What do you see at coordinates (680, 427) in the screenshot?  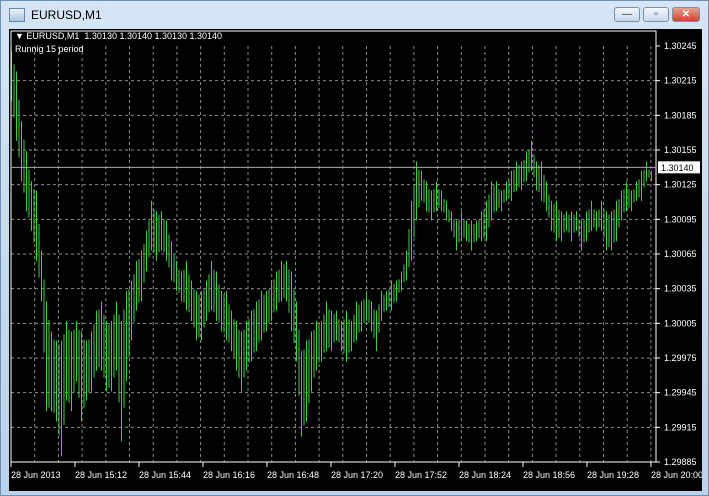 I see `price-tick-label: 1.29915` at bounding box center [680, 427].